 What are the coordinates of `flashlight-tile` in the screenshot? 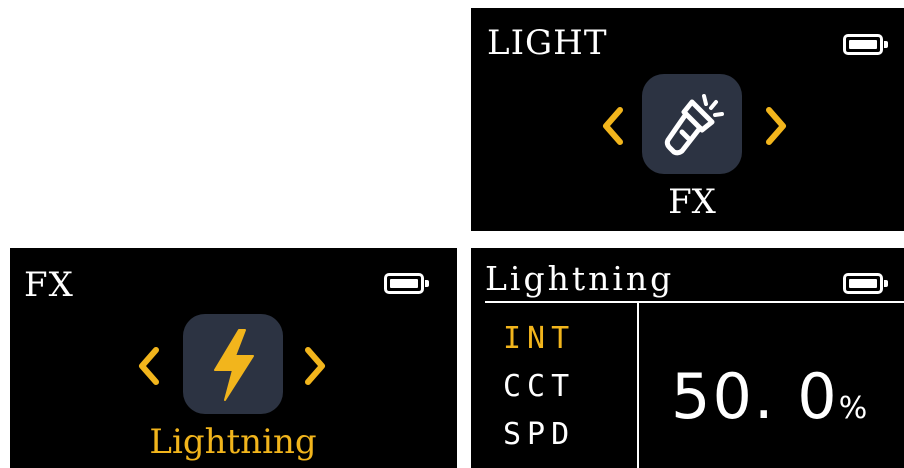 It's located at (692, 124).